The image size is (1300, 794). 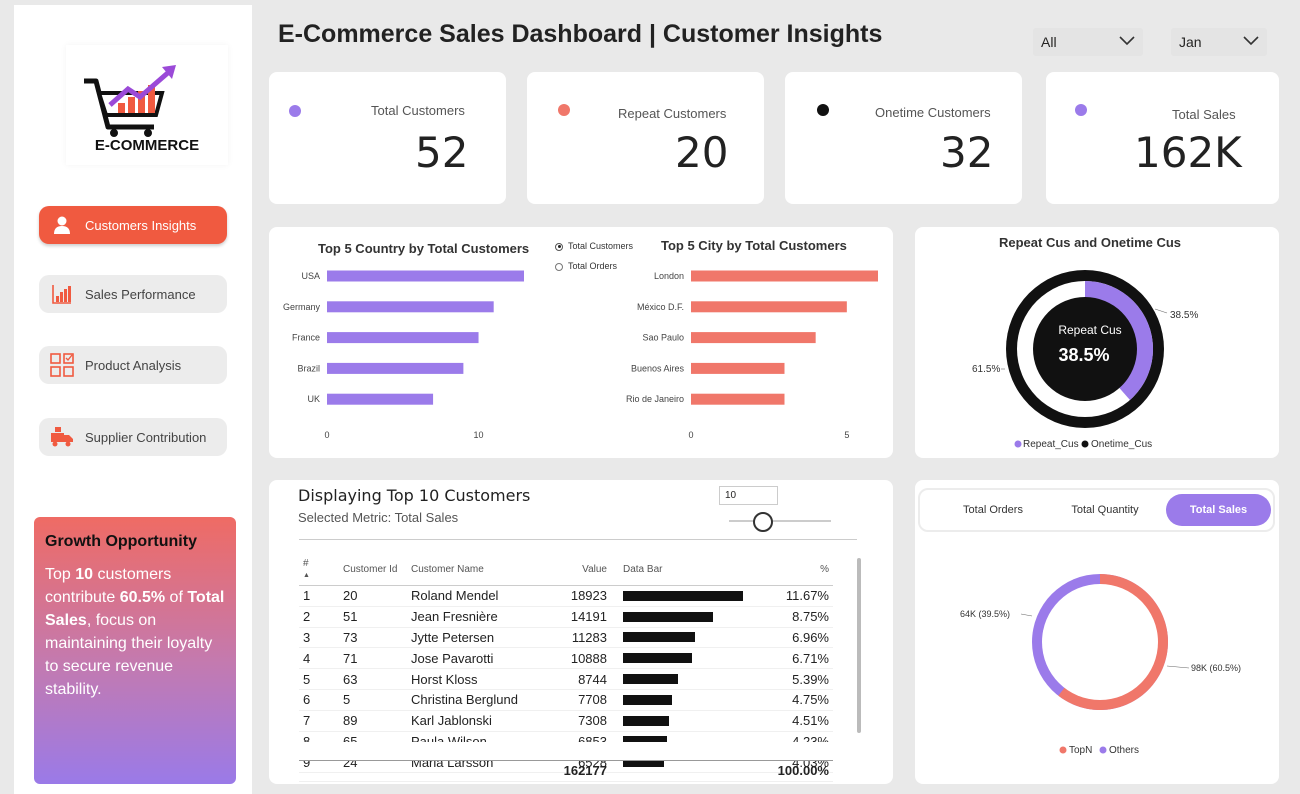 I want to click on legend-repeat: Repeat_Cus, so click(x=1051, y=444).